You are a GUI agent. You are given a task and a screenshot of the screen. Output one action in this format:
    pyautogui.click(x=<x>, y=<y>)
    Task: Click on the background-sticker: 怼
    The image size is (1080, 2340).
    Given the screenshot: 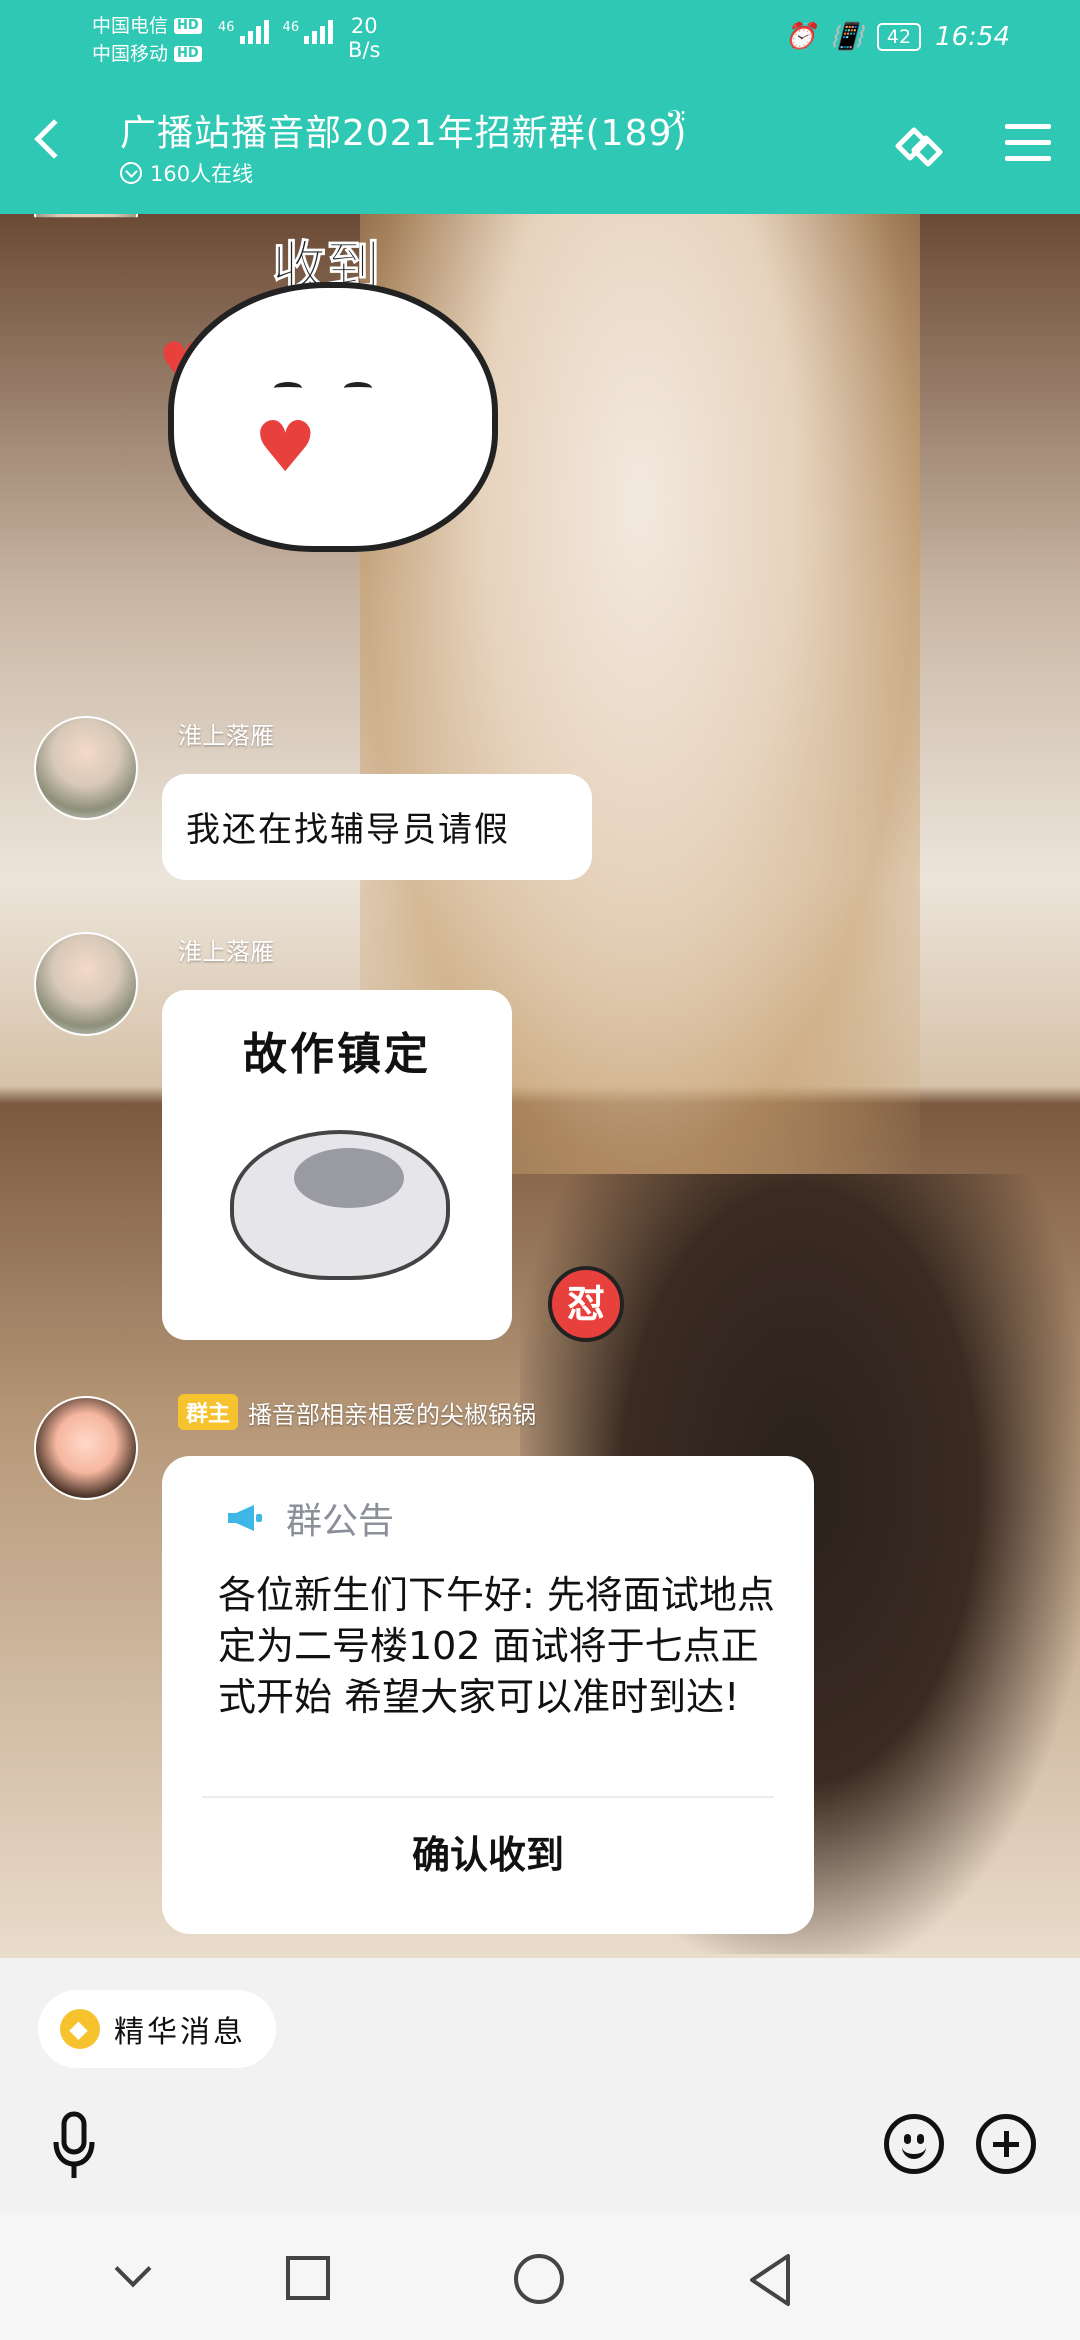 What is the action you would take?
    pyautogui.click(x=586, y=1304)
    